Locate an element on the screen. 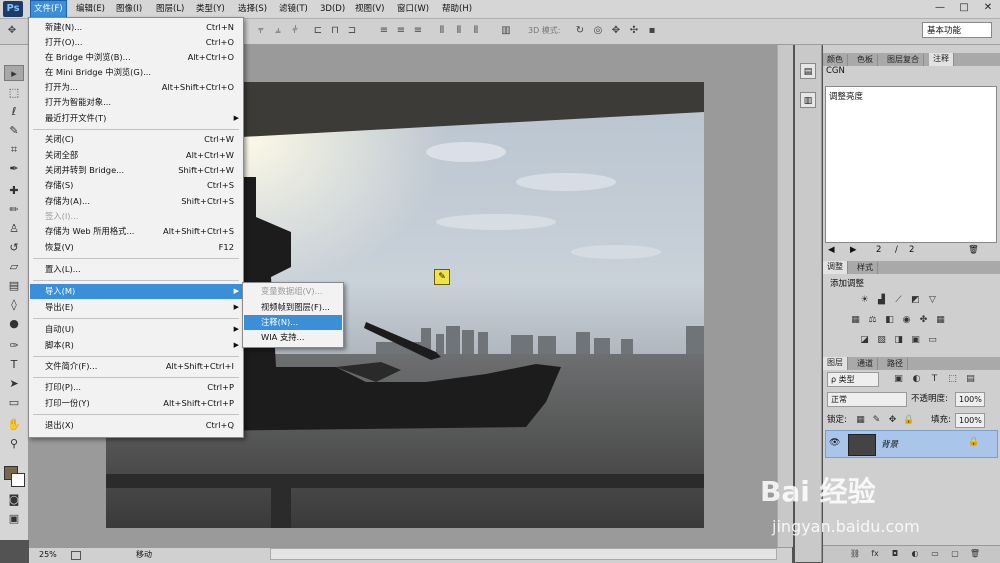  menu-close: 关闭(C) Ctrl+W is located at coordinates (136, 139).